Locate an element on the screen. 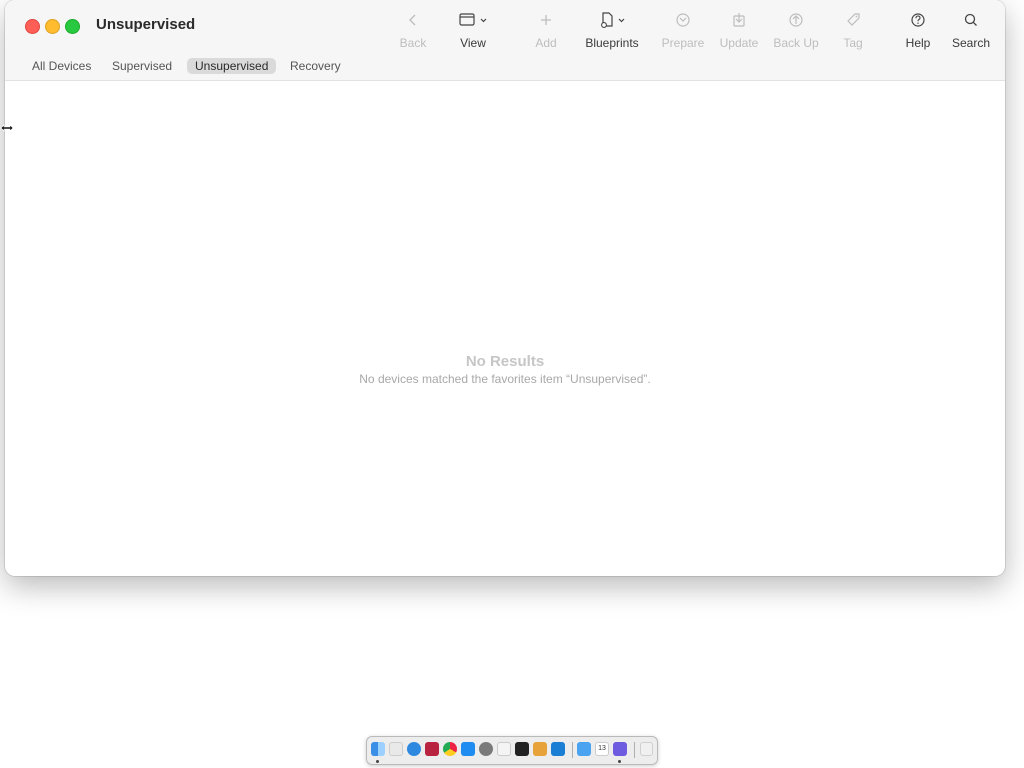 The width and height of the screenshot is (1024, 768). terminal-icon is located at coordinates (522, 749).